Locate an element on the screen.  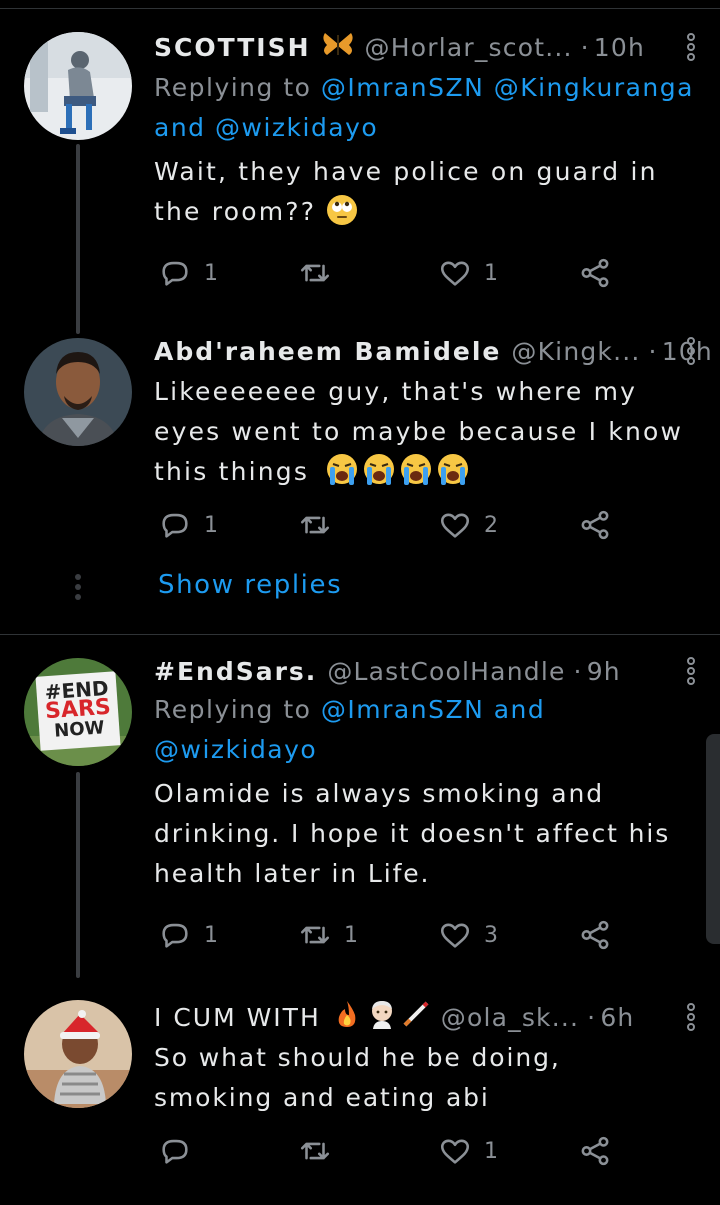
cigarette-emoji is located at coordinates (416, 1017).